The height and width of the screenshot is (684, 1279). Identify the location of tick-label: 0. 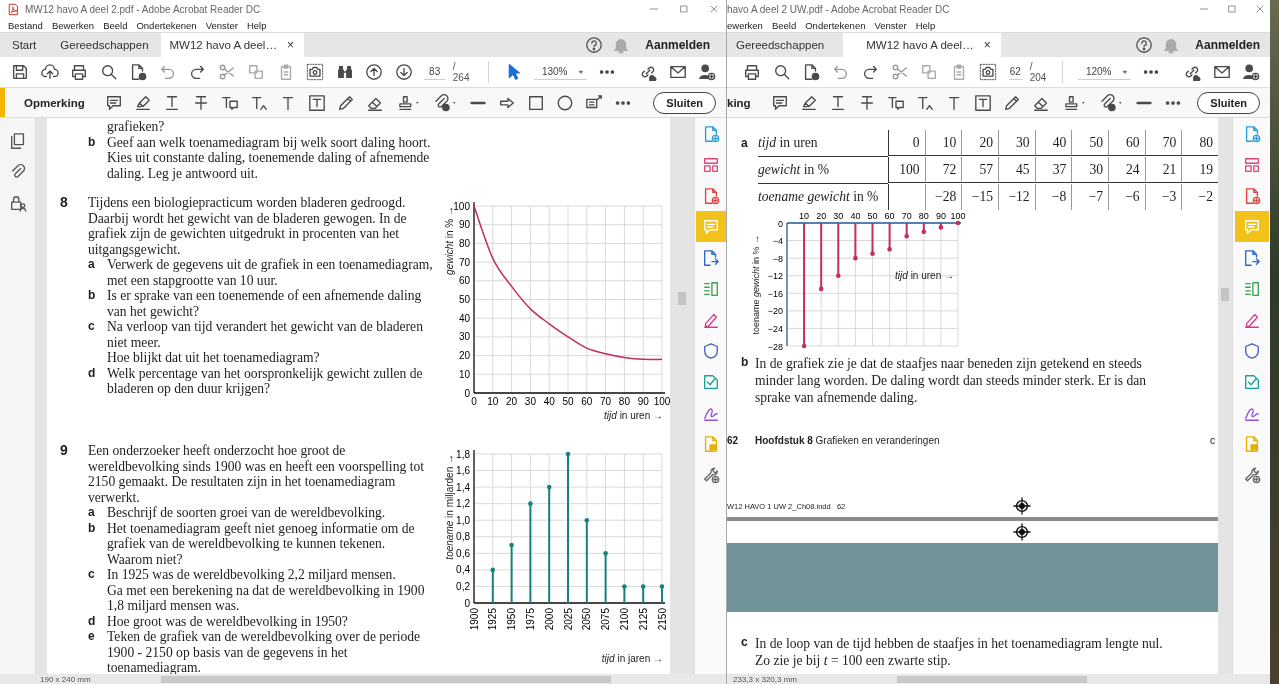
(467, 603).